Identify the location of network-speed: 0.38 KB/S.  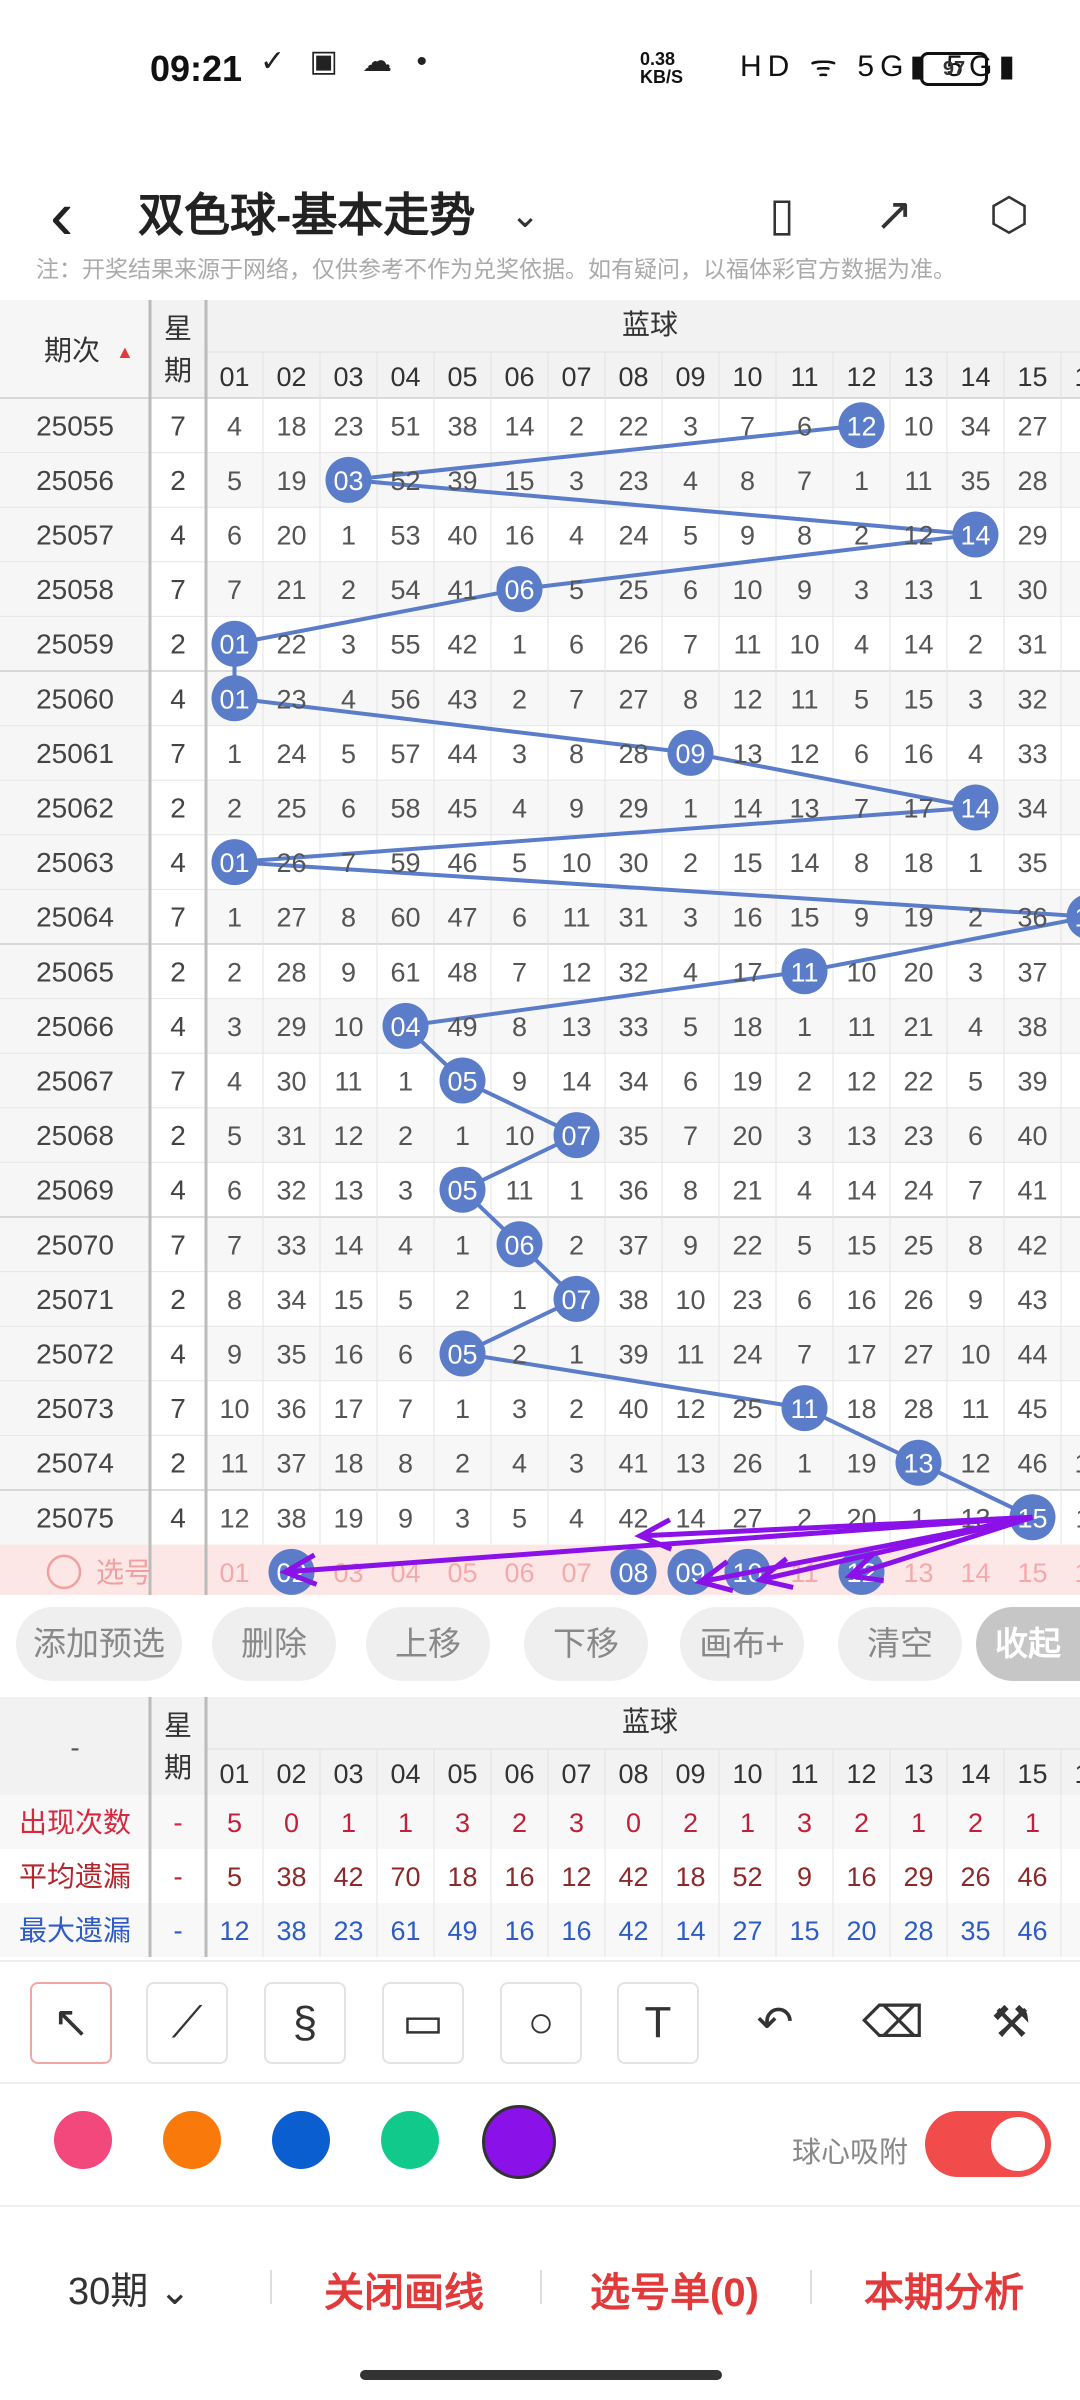
(662, 68).